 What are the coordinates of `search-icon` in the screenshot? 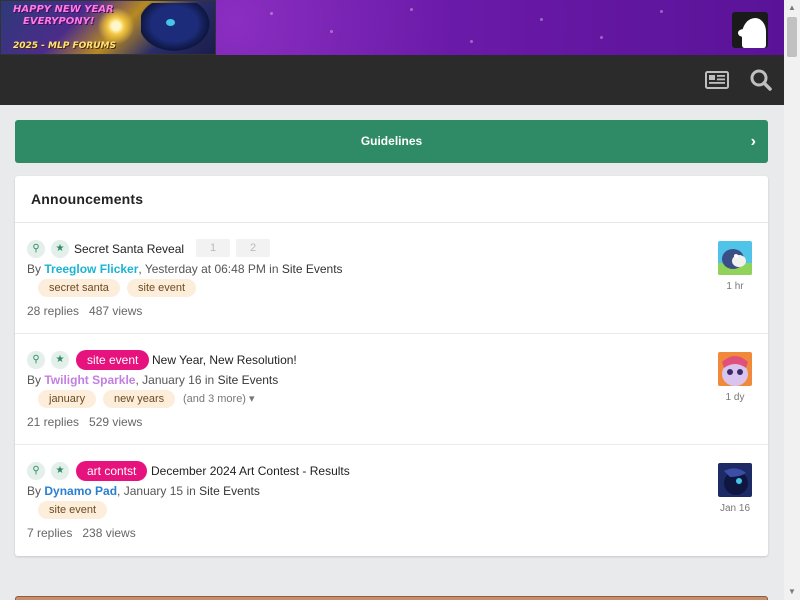 It's located at (761, 80).